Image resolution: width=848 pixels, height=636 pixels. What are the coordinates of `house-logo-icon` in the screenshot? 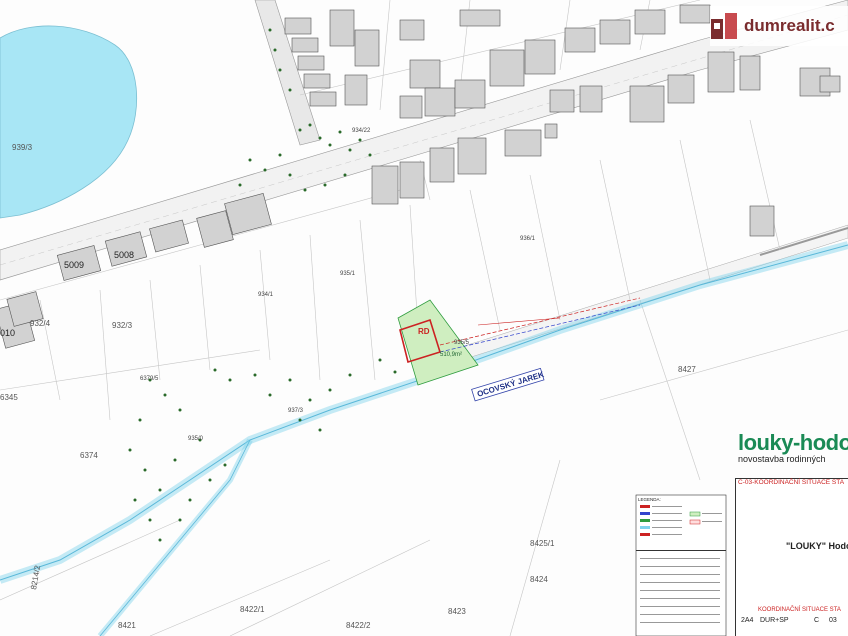 It's located at (725, 26).